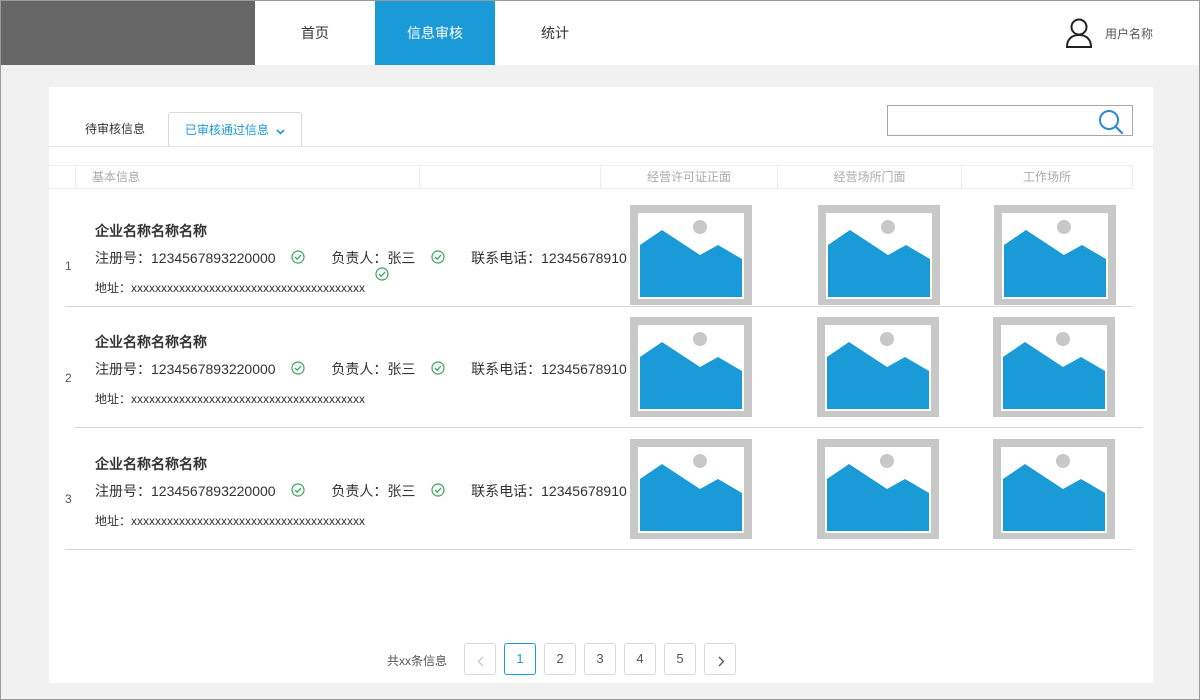  I want to click on chevron-right-icon, so click(721, 663).